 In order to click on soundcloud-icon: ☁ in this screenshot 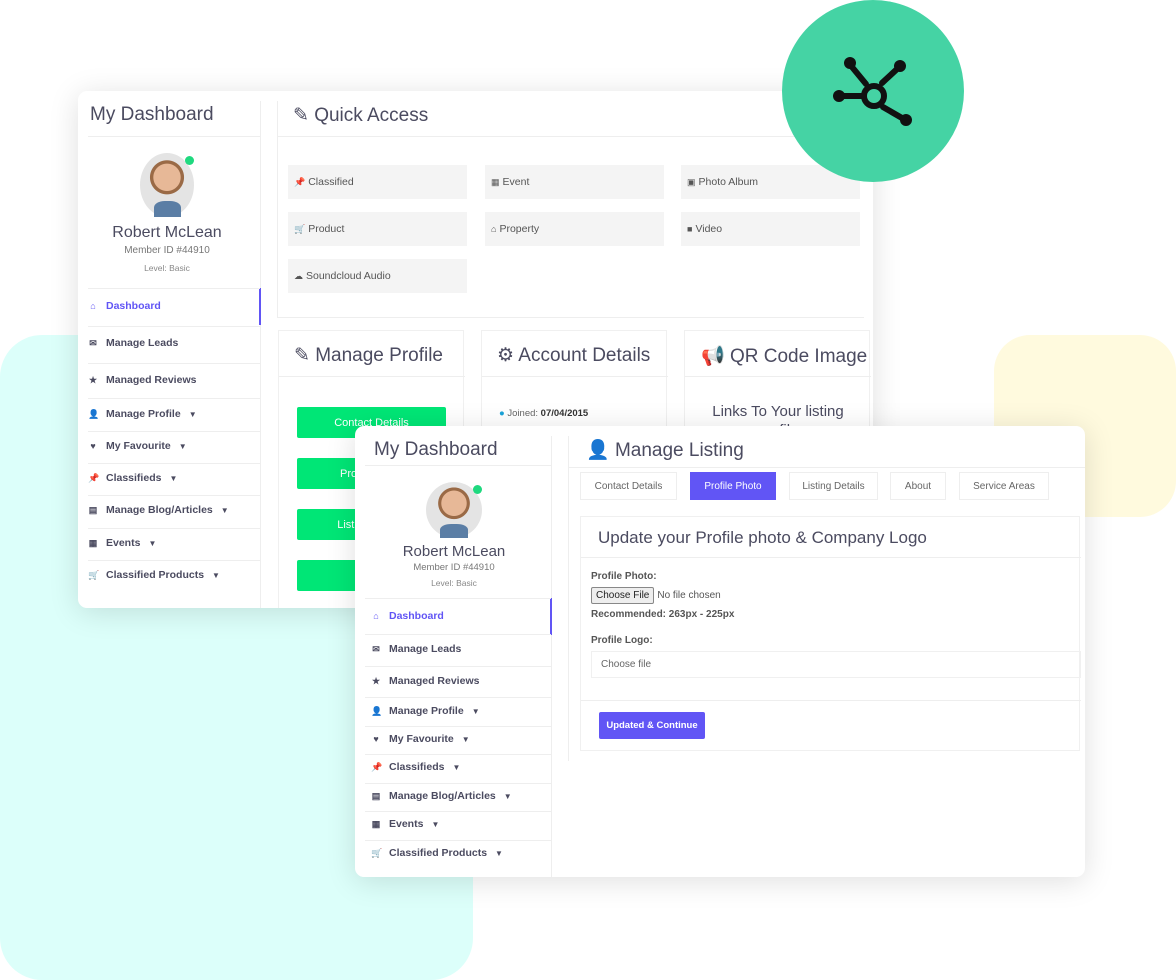, I will do `click(298, 275)`.